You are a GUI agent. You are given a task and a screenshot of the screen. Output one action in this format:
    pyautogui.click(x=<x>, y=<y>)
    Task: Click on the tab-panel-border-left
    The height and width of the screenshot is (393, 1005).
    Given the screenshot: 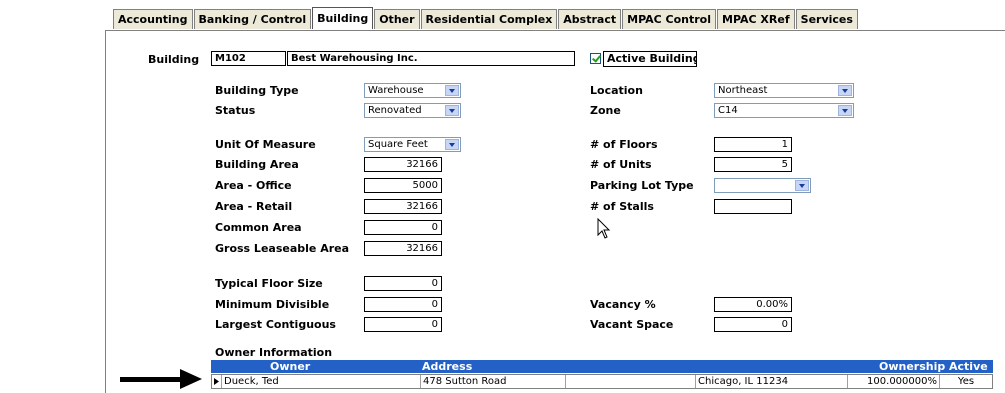 What is the action you would take?
    pyautogui.click(x=105, y=211)
    